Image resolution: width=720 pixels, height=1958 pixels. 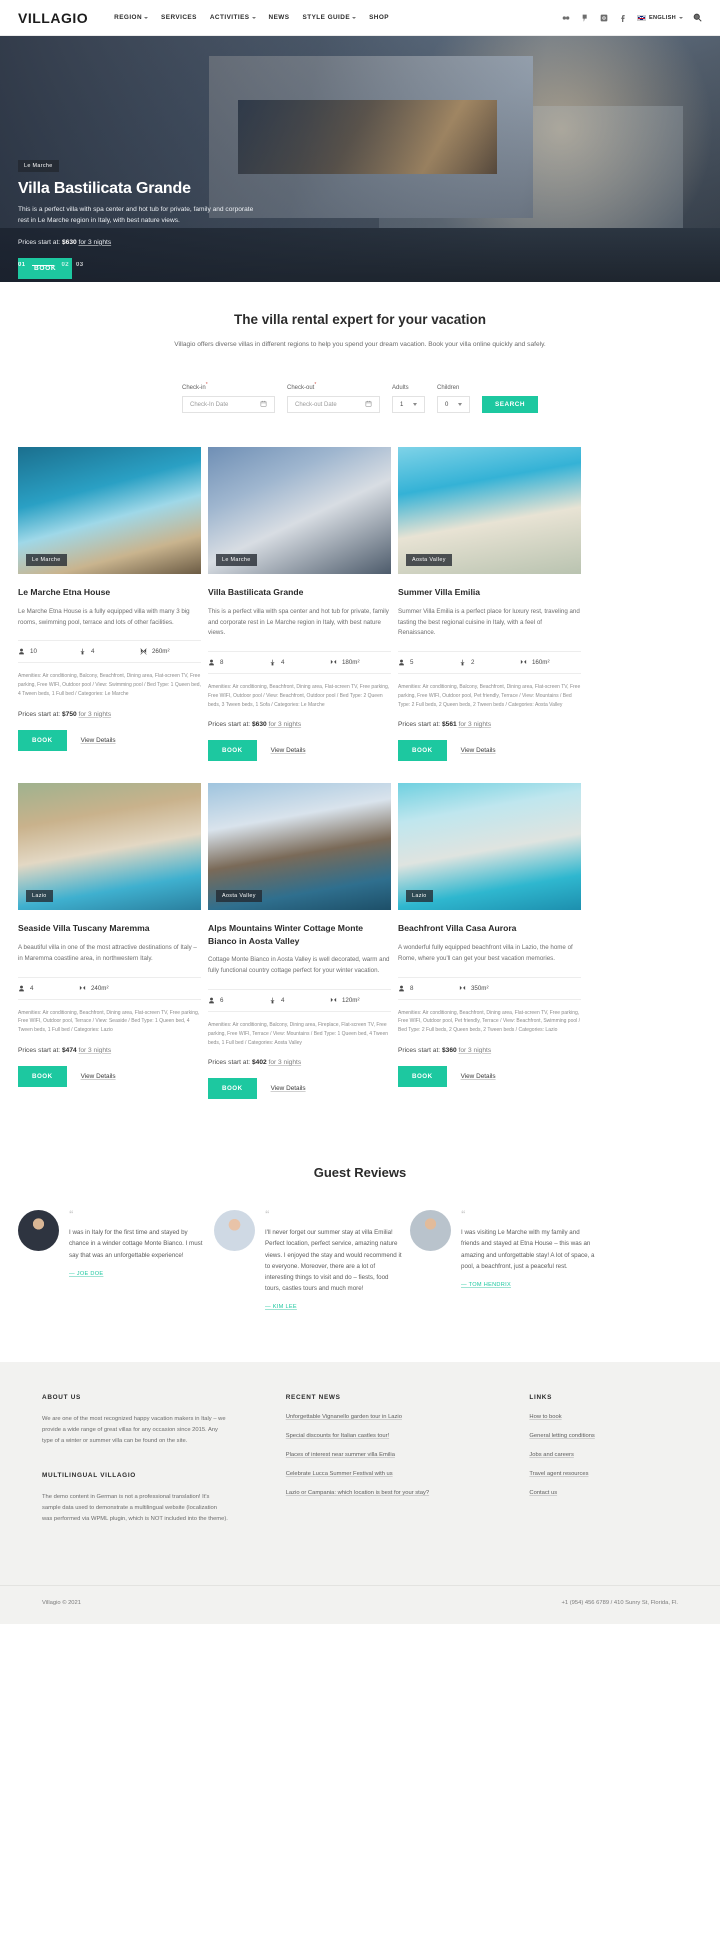 I want to click on villa-title: Le Marche Etna House, so click(x=109, y=592).